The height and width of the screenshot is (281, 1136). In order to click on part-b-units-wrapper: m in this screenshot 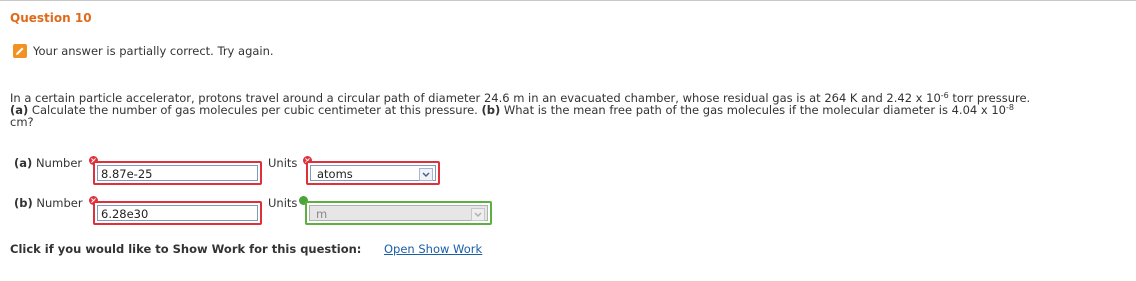, I will do `click(398, 213)`.